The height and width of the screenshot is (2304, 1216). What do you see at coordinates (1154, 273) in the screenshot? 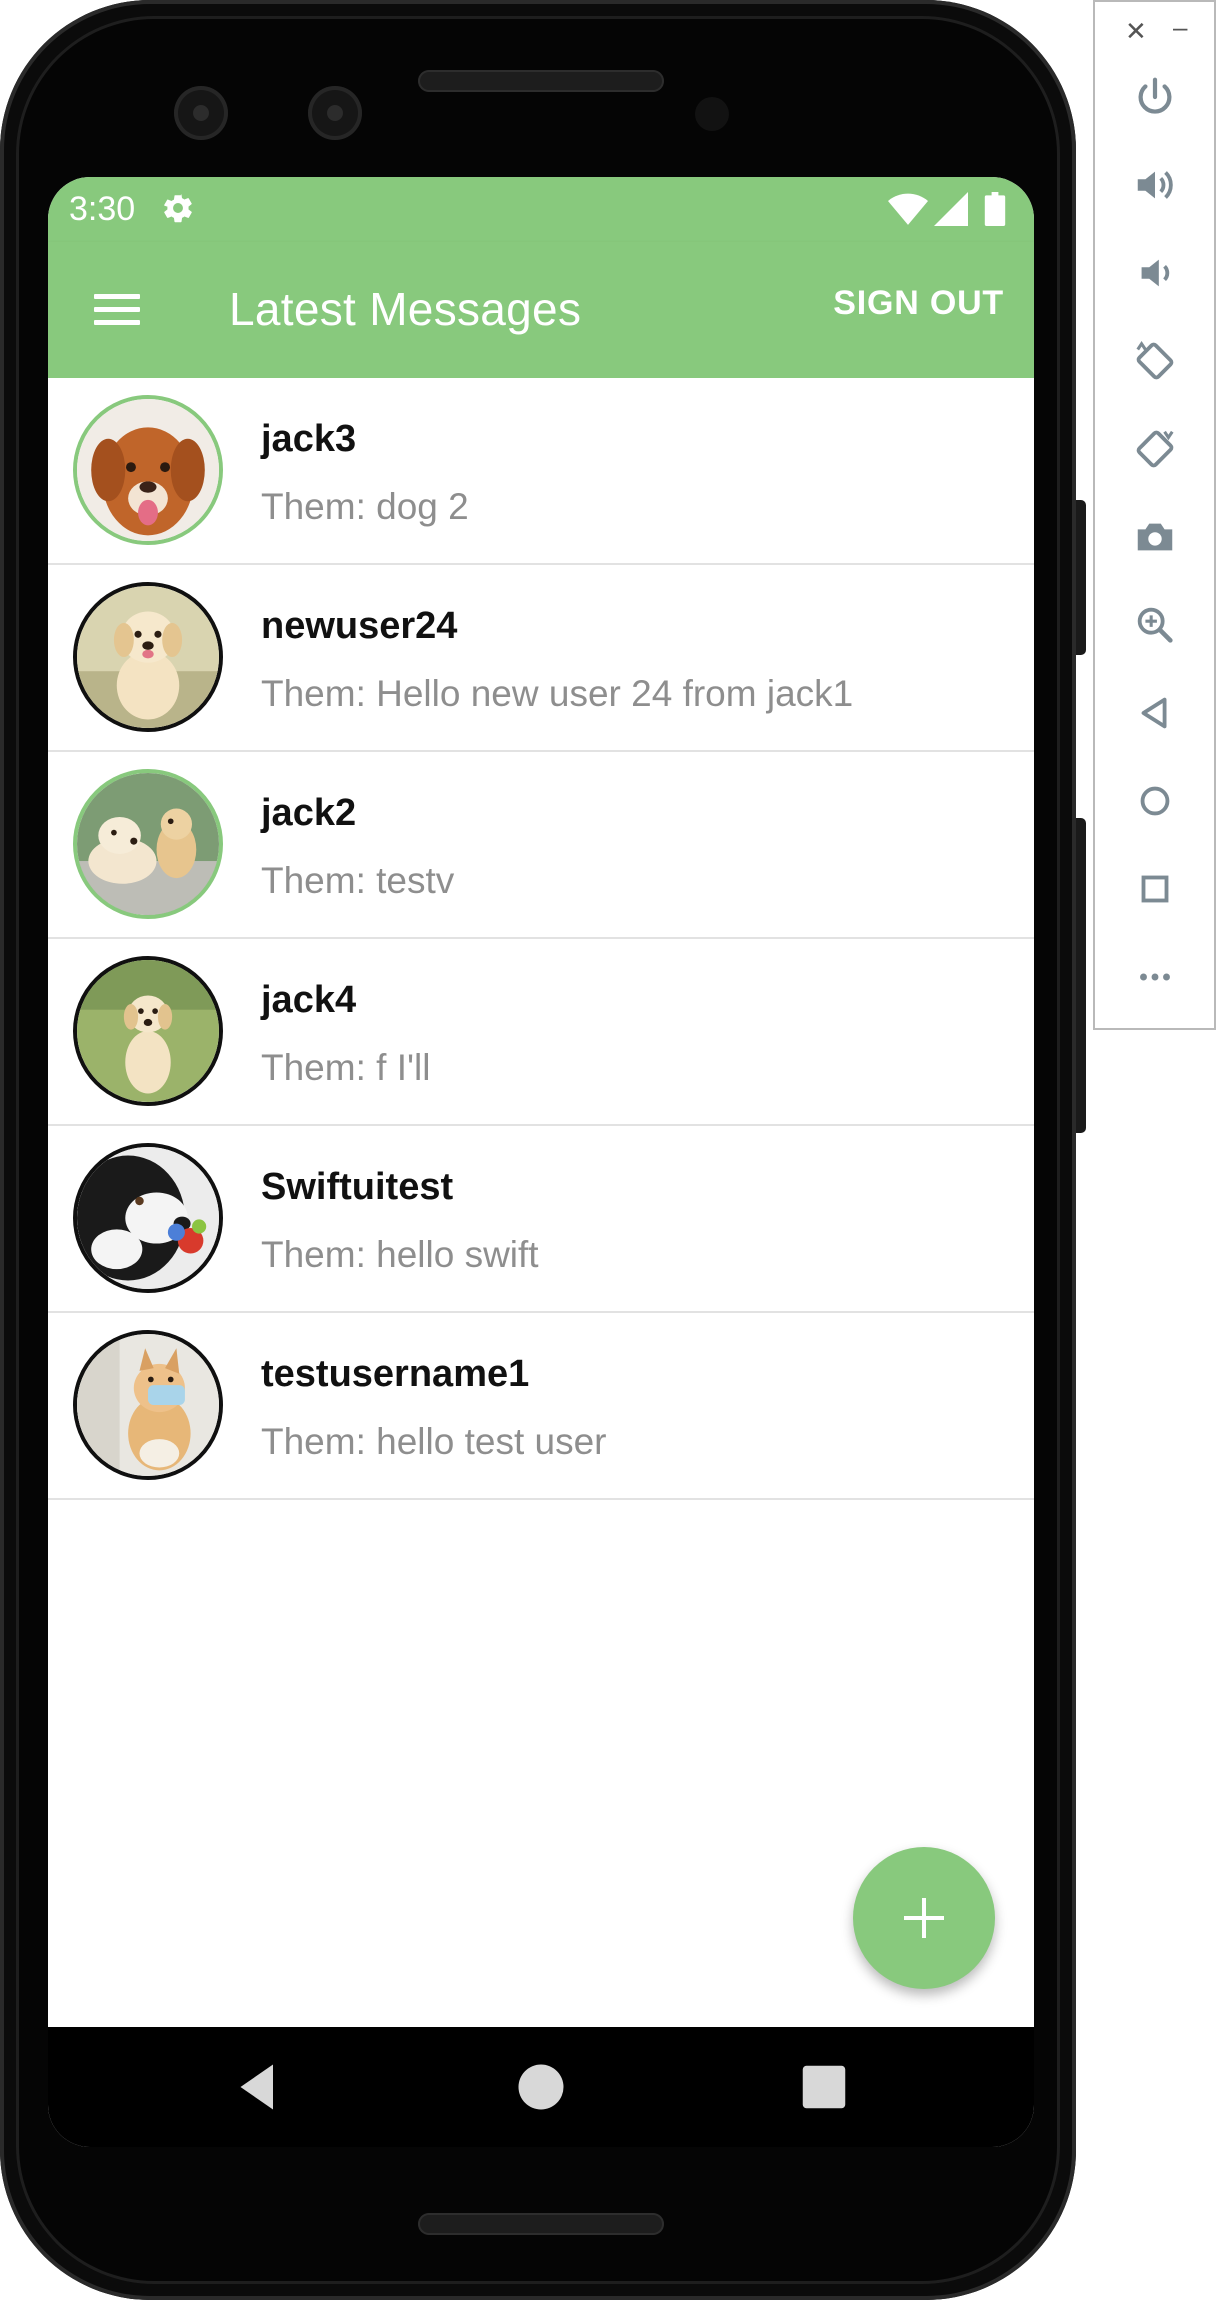
I see `volume-down-icon` at bounding box center [1154, 273].